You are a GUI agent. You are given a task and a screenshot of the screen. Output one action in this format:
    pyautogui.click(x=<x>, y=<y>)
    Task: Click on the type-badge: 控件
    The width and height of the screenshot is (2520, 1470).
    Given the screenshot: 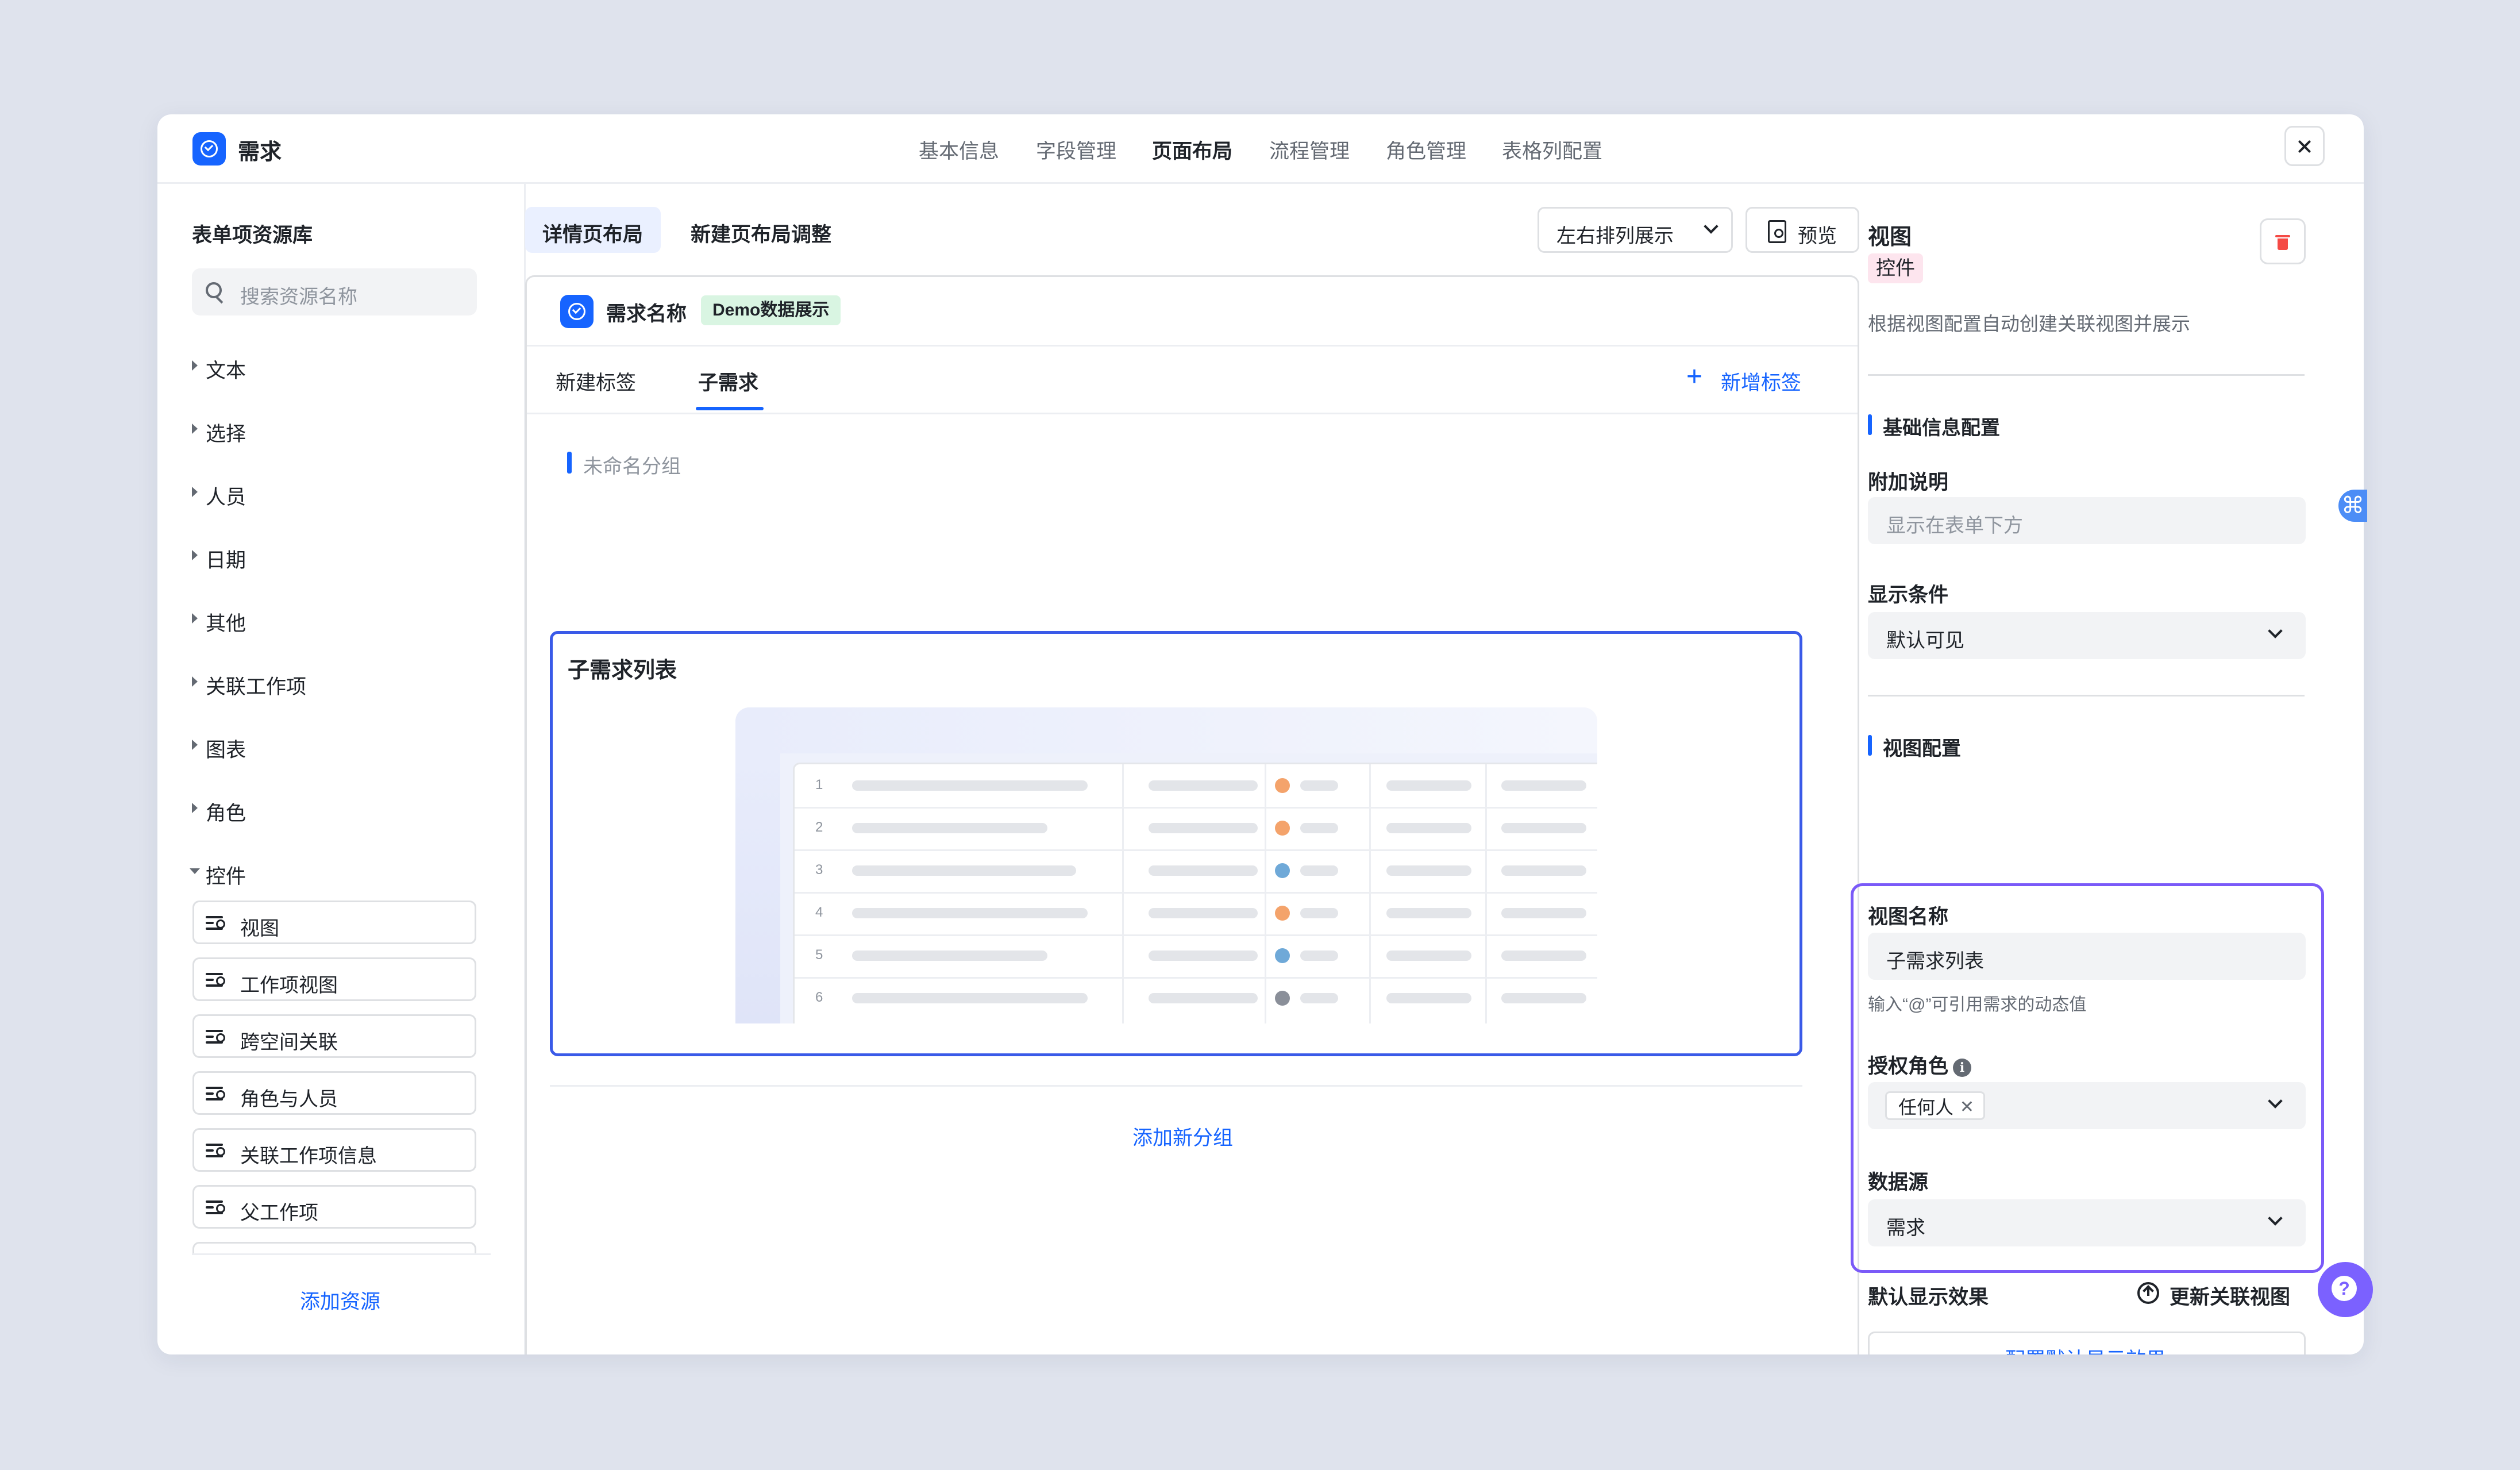 What is the action you would take?
    pyautogui.click(x=1895, y=268)
    